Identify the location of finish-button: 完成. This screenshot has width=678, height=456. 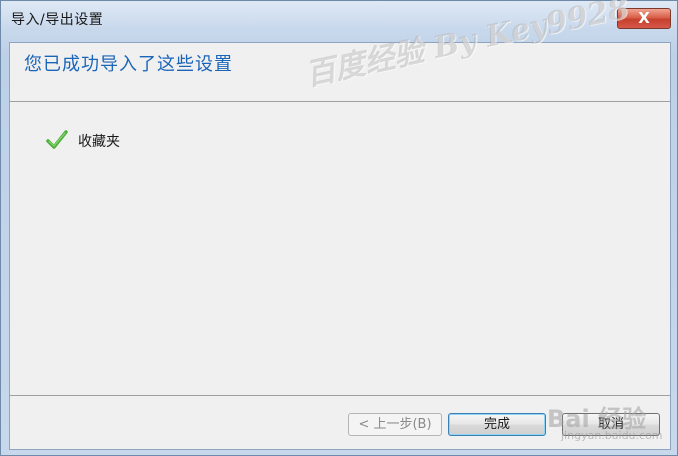
(497, 424).